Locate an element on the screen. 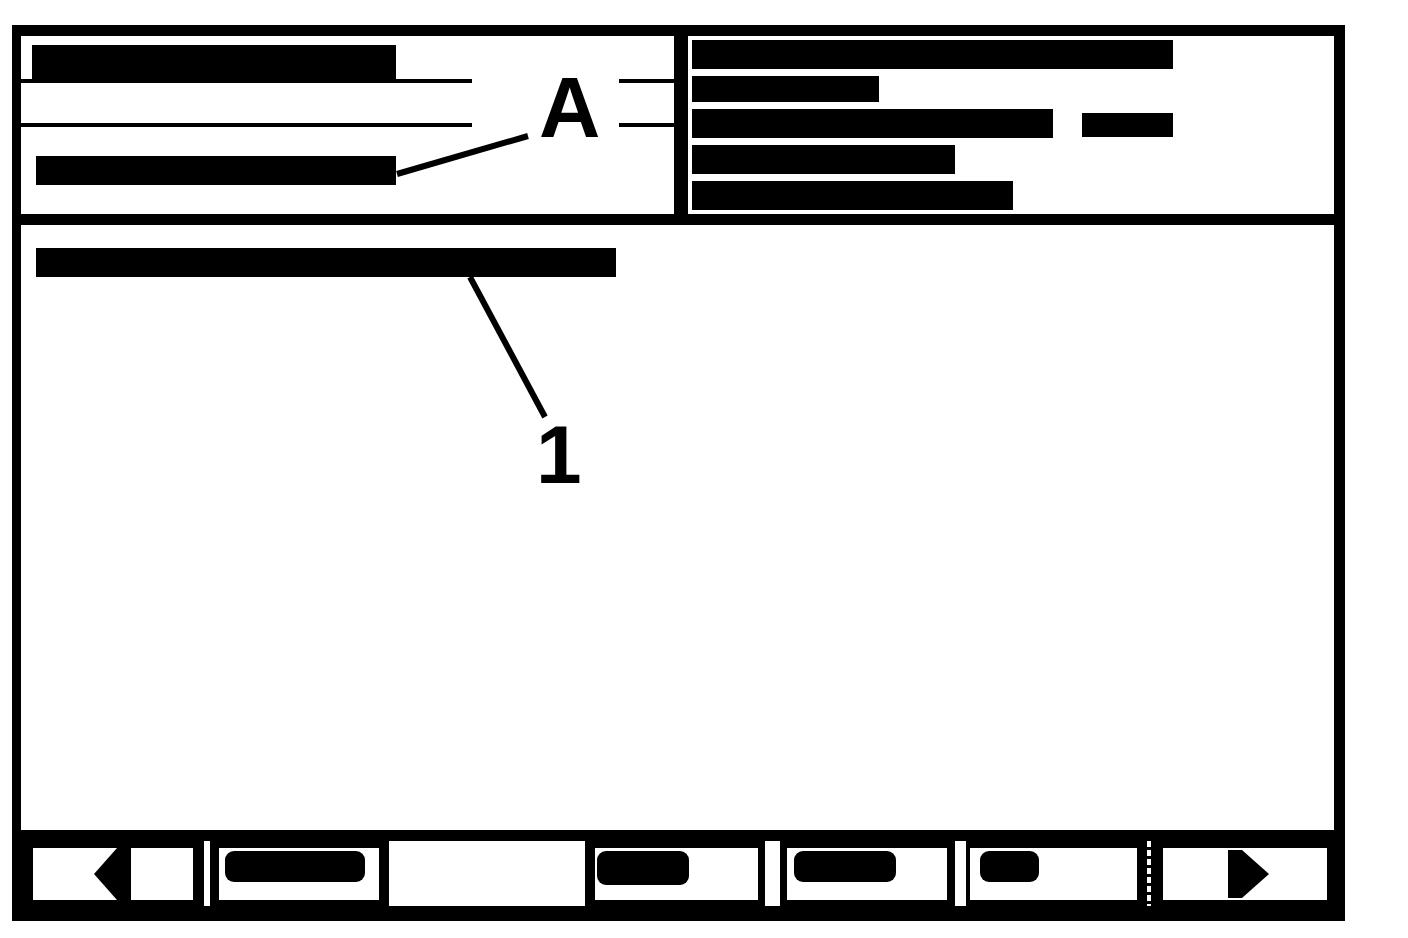 Image resolution: width=1408 pixels, height=938 pixels. callout-label: A is located at coordinates (570, 107).